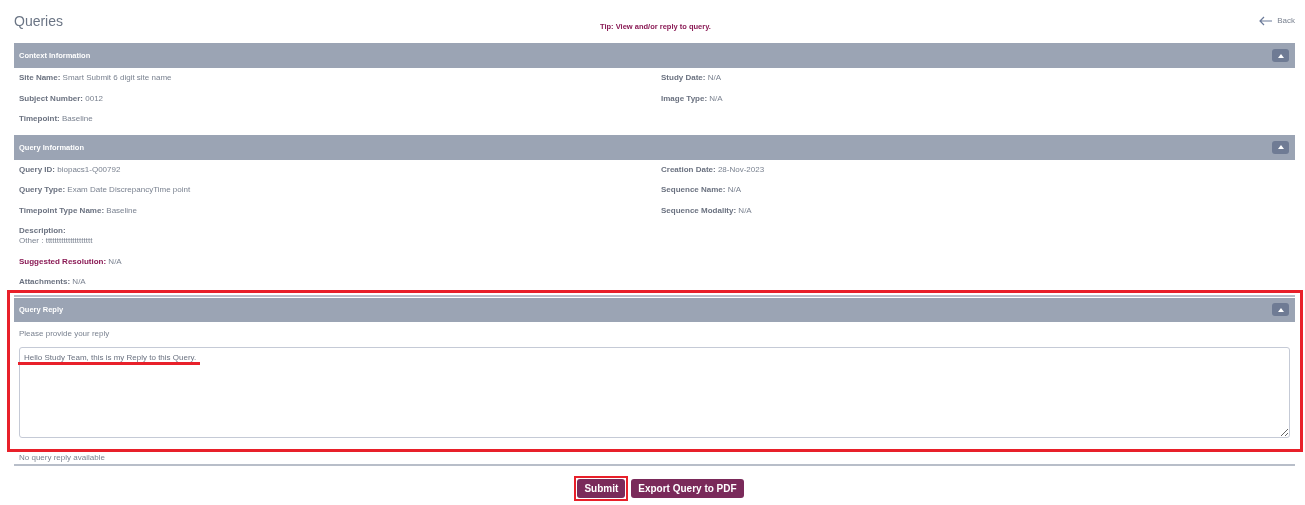 This screenshot has width=1305, height=505. What do you see at coordinates (340, 169) in the screenshot?
I see `info-field: Query ID: biopacs1-Q00792` at bounding box center [340, 169].